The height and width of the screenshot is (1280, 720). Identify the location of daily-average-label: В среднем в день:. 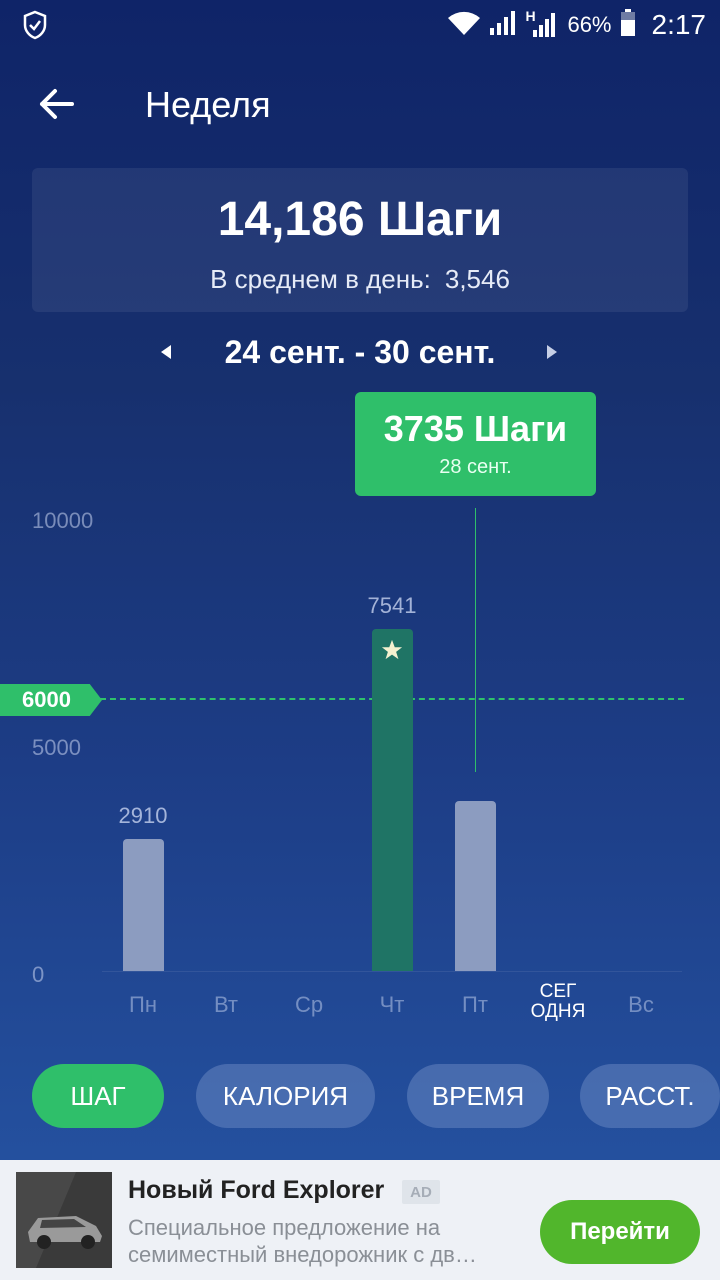
(320, 279).